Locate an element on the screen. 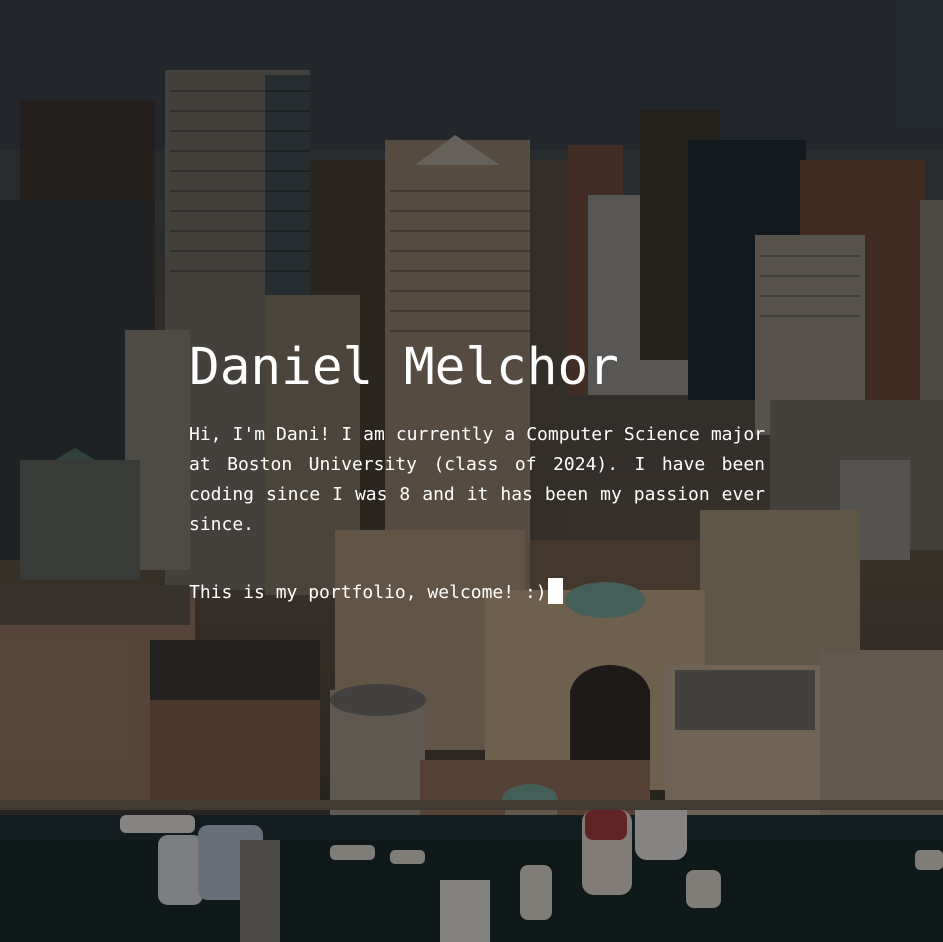 This screenshot has width=943, height=942. typing-cursor-icon is located at coordinates (555, 591).